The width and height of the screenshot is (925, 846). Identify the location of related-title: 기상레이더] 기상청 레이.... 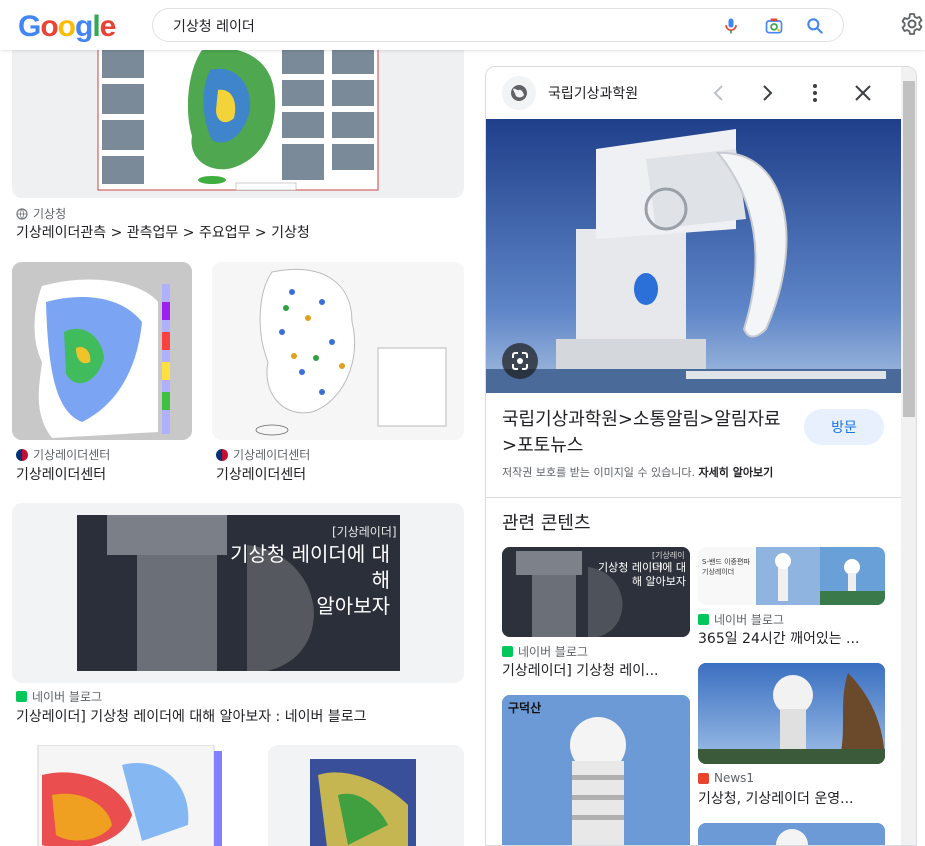
(596, 670).